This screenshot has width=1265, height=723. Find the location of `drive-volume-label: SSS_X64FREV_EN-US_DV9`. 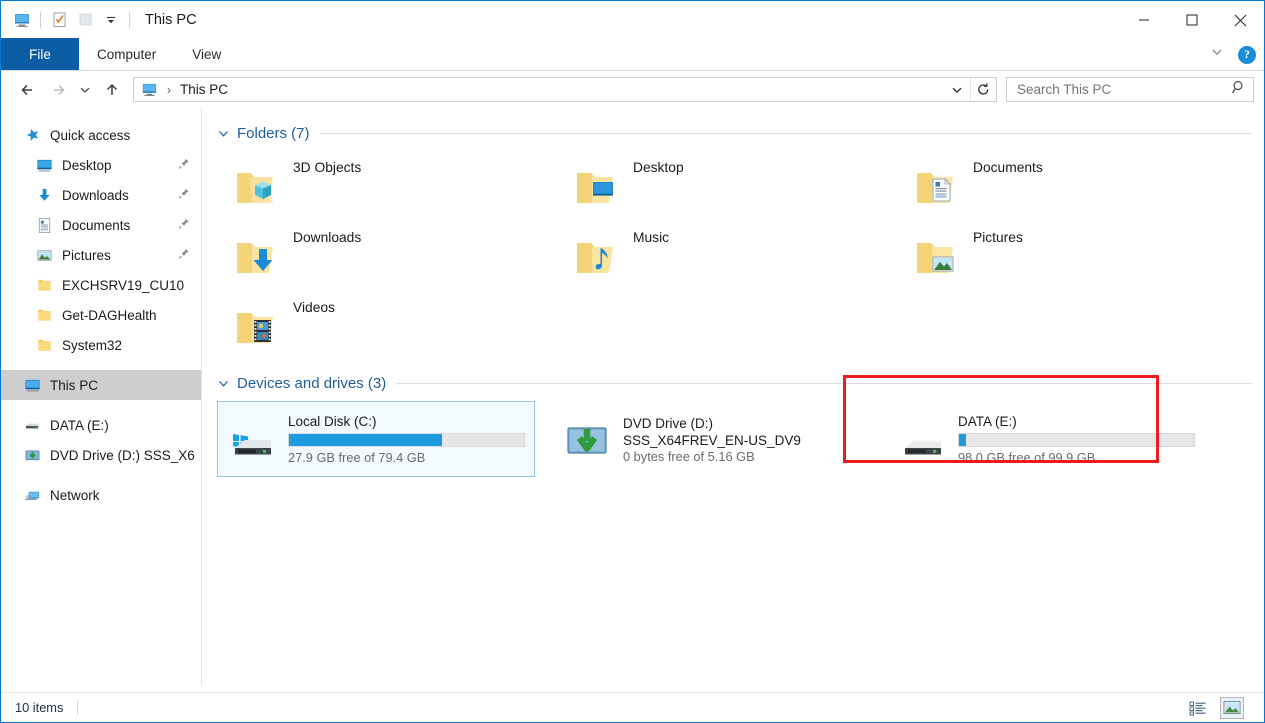

drive-volume-label: SSS_X64FREV_EN-US_DV9 is located at coordinates (712, 440).